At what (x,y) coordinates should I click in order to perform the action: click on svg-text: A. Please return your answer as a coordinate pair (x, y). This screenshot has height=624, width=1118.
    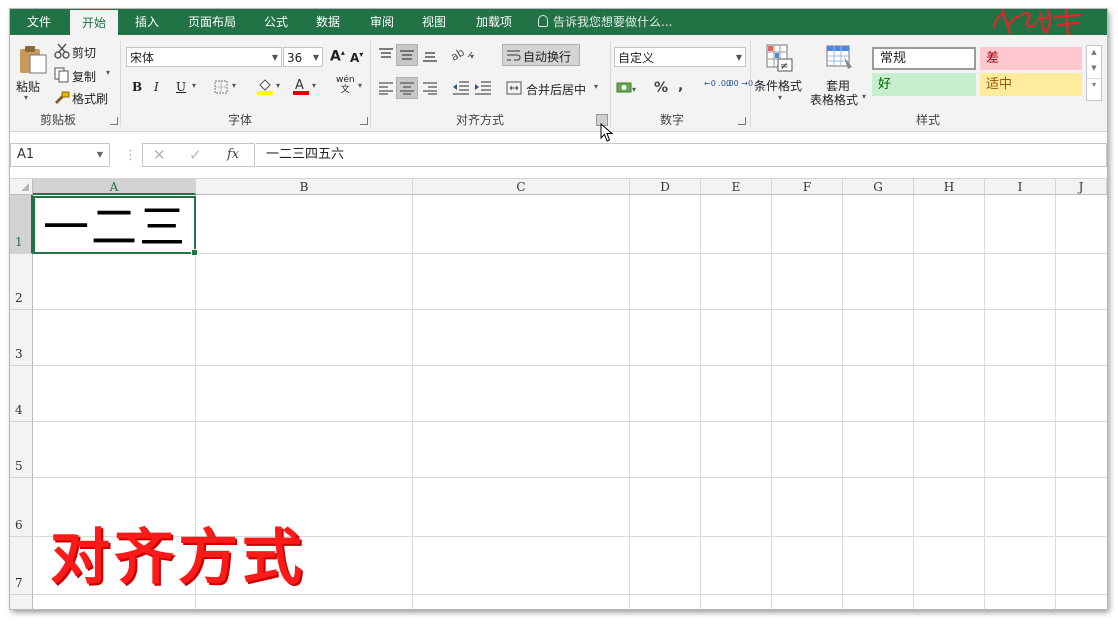
    Looking at the image, I should click on (299, 85).